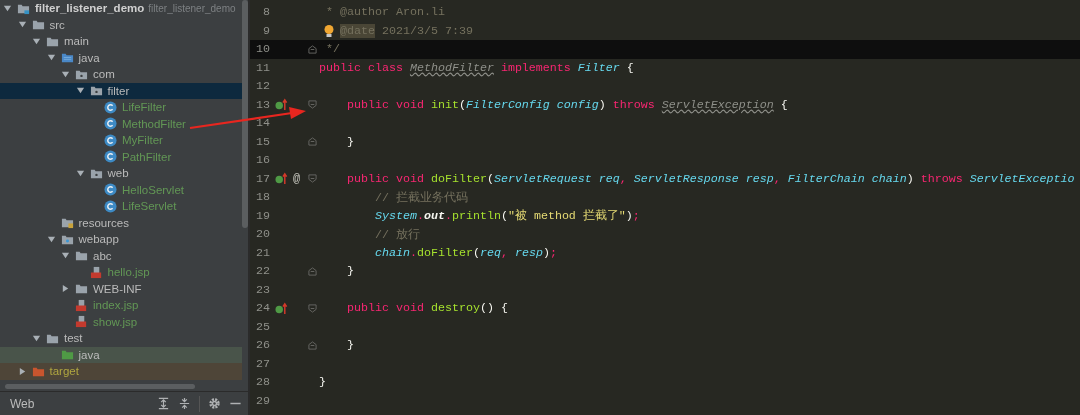 The width and height of the screenshot is (1080, 415). I want to click on tree-item: WEB-INF, so click(121, 288).